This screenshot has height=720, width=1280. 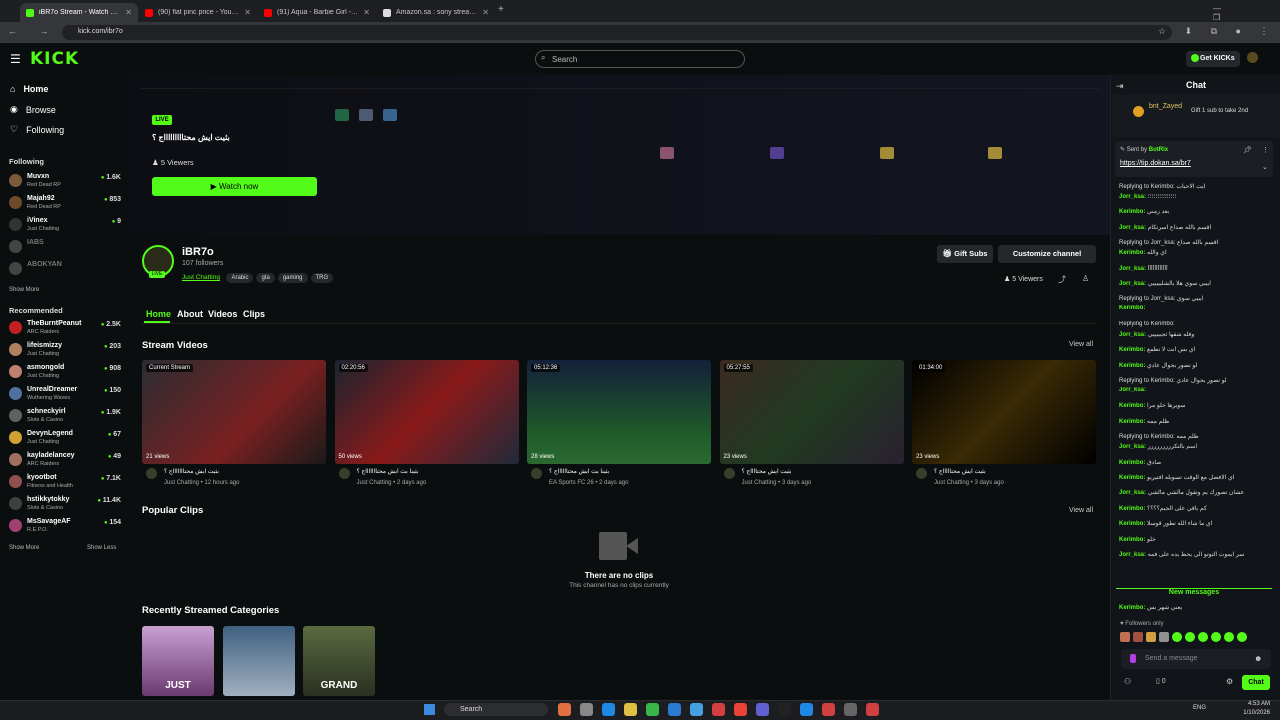 What do you see at coordinates (65, 526) in the screenshot?
I see `sidebar-channel: MsSavageAF R.E.P.O. 154` at bounding box center [65, 526].